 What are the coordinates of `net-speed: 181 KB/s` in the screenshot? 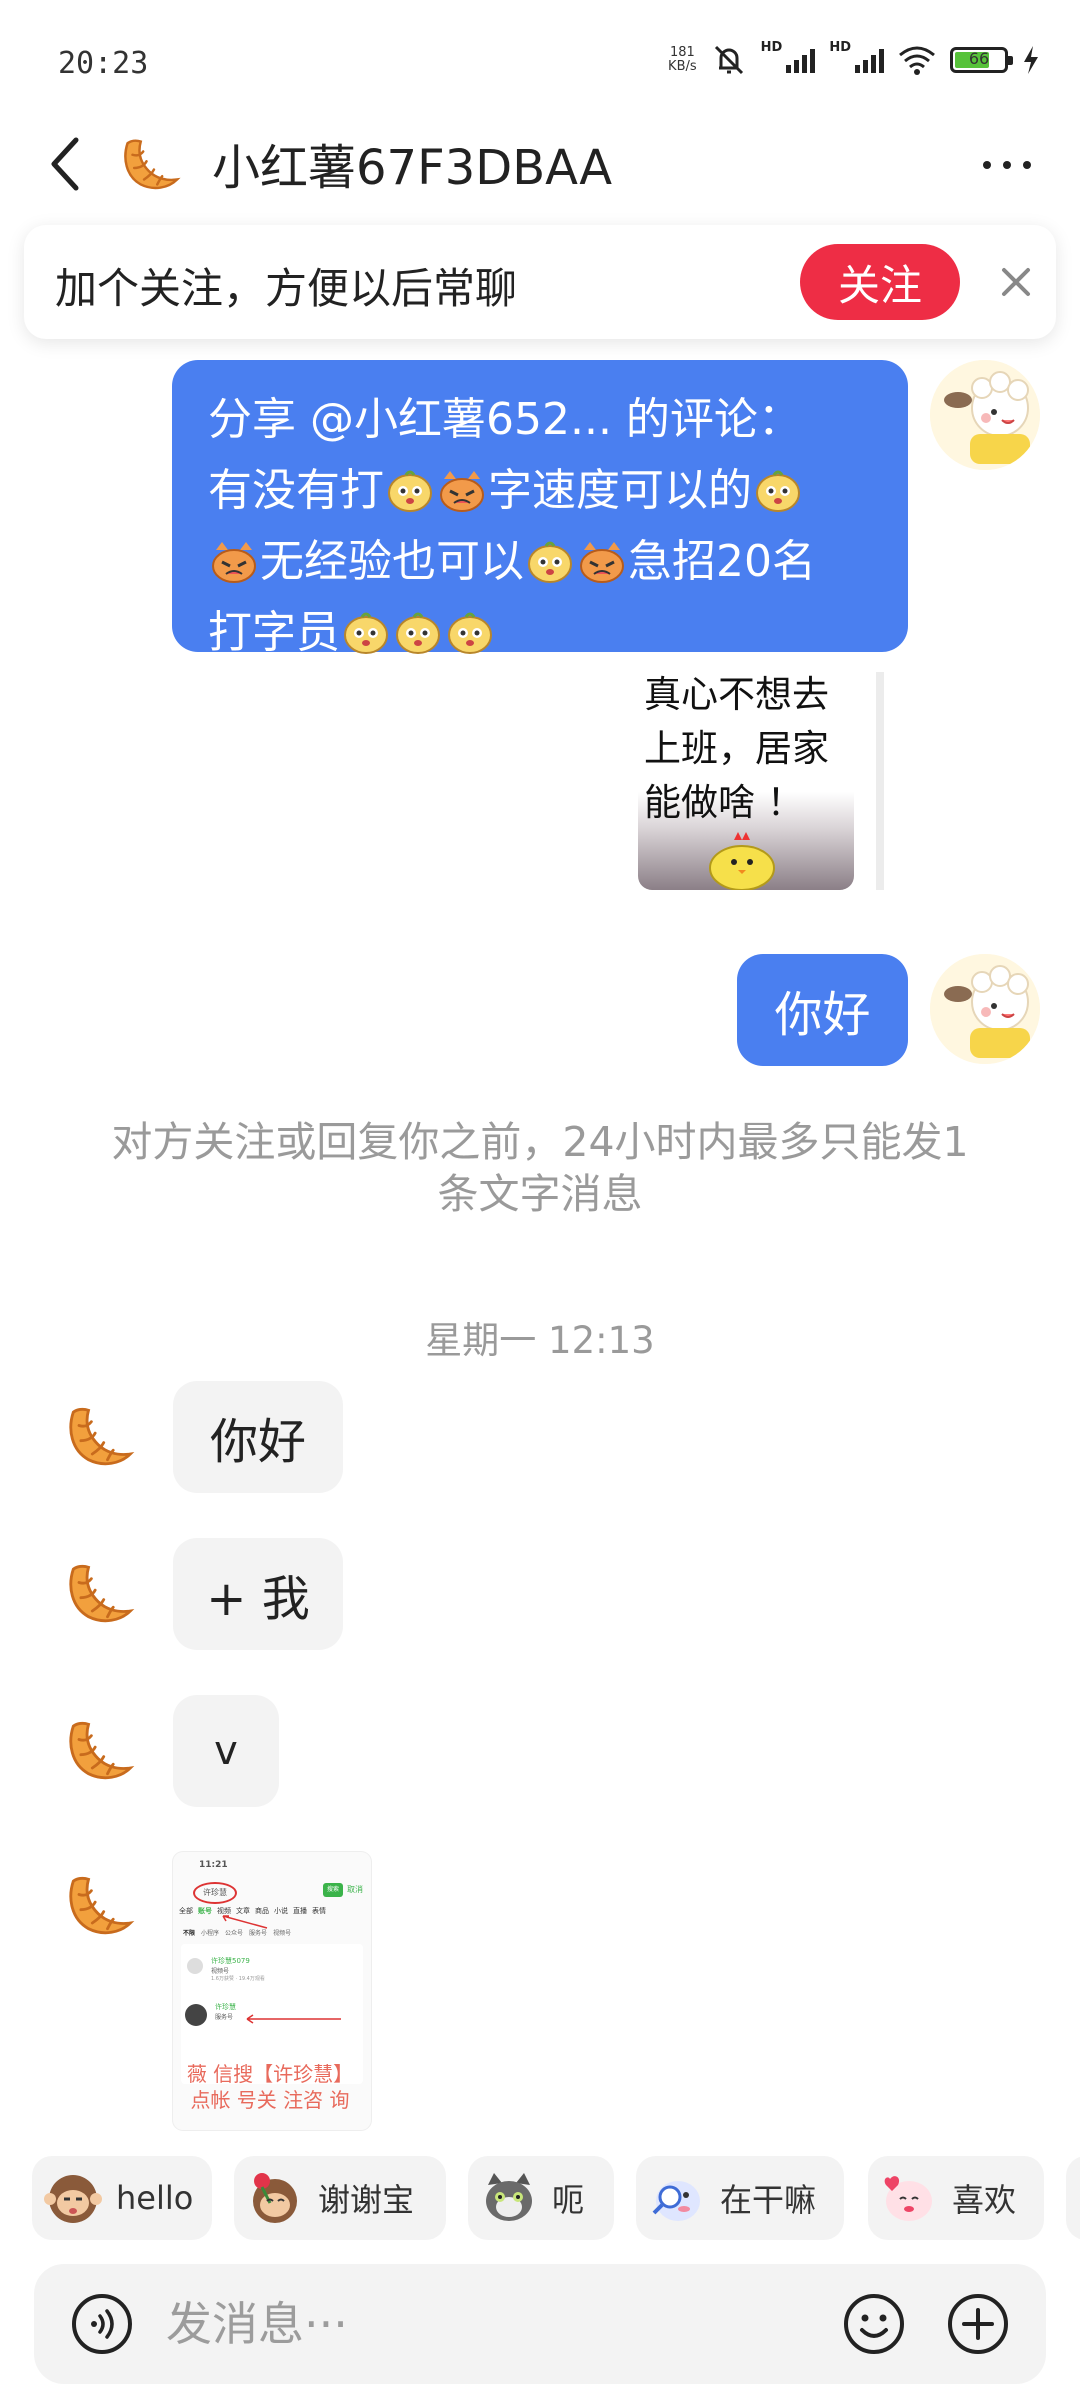 It's located at (682, 60).